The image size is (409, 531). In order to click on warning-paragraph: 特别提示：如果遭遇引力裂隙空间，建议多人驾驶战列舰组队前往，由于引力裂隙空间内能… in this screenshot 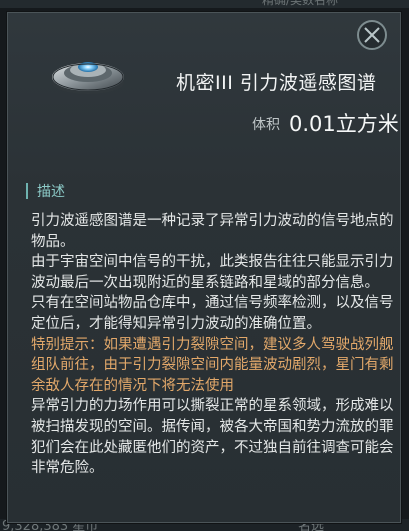, I will do `click(212, 365)`.